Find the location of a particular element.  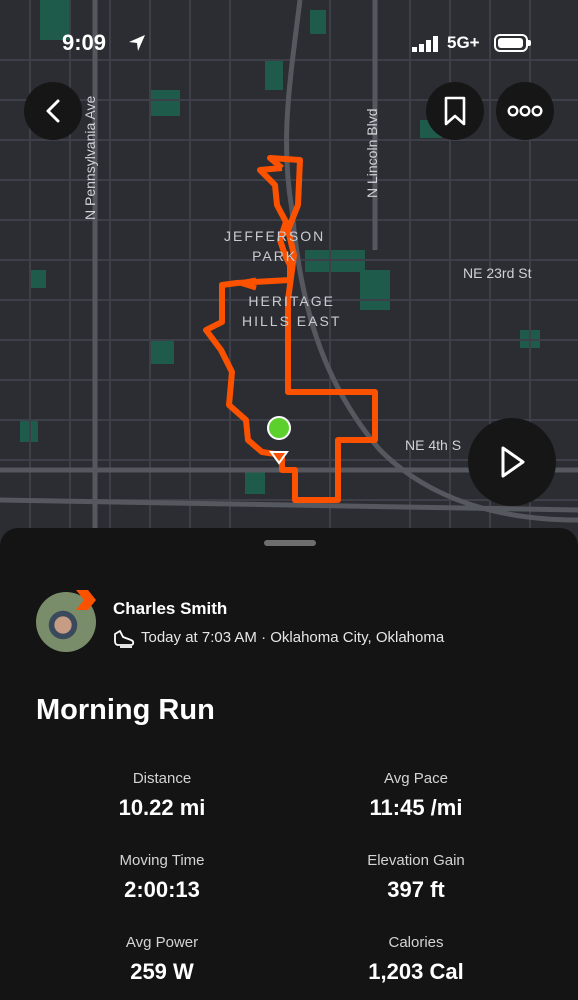

stat-value: 1,203 Cal is located at coordinates (416, 971).